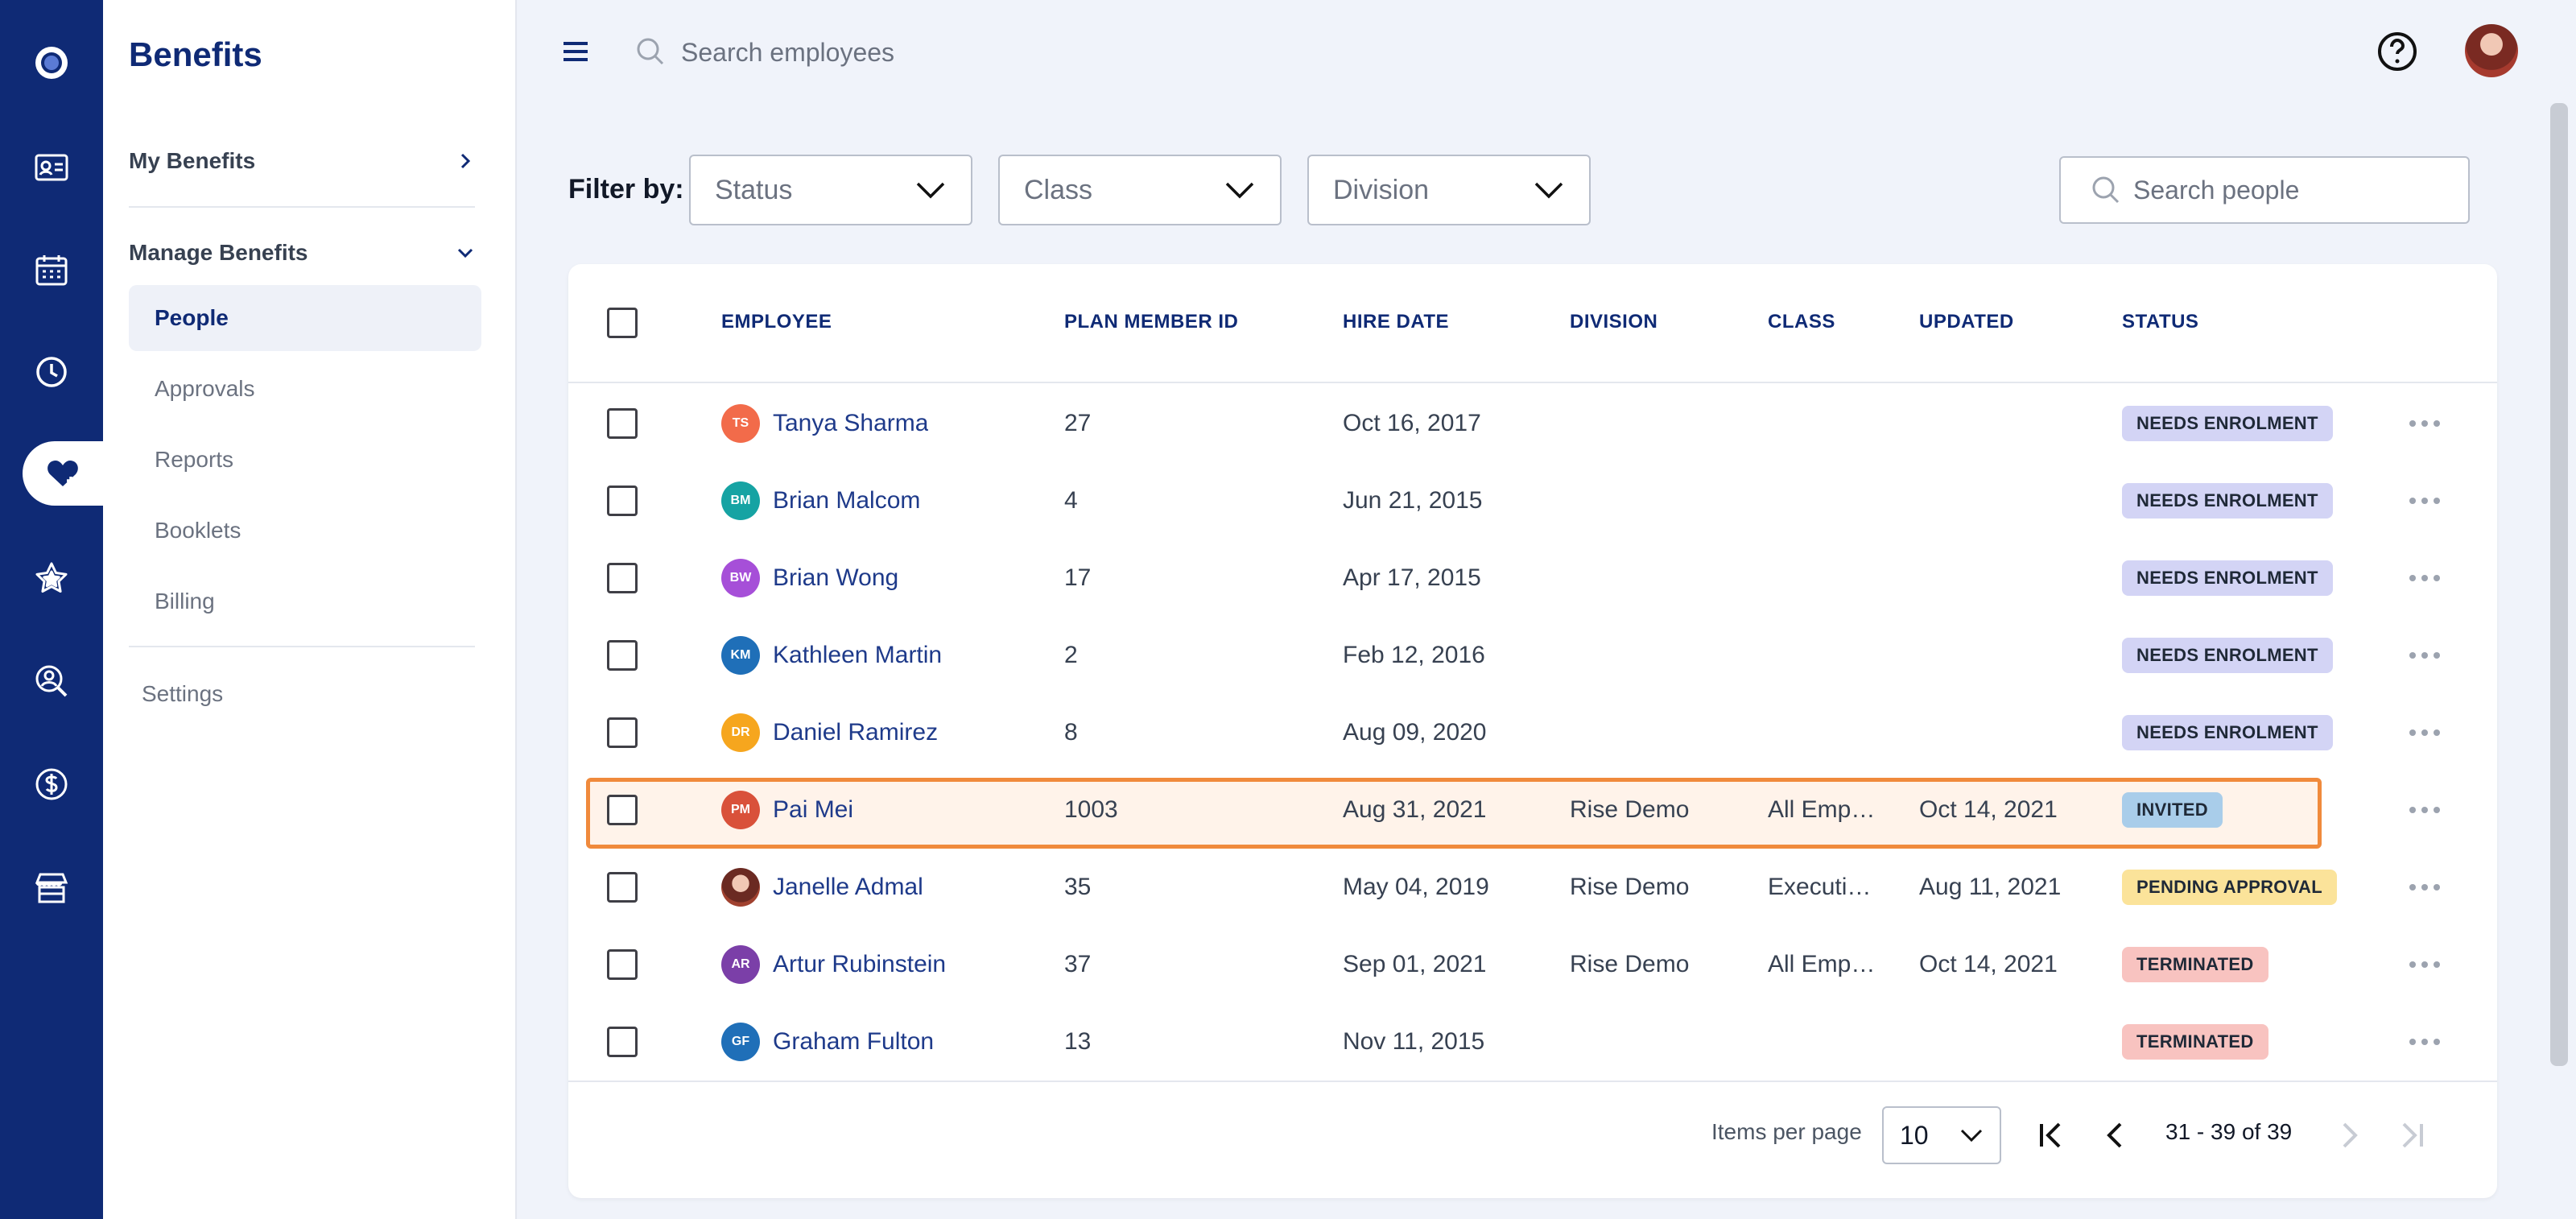  I want to click on header-updated: UPDATED, so click(1966, 322).